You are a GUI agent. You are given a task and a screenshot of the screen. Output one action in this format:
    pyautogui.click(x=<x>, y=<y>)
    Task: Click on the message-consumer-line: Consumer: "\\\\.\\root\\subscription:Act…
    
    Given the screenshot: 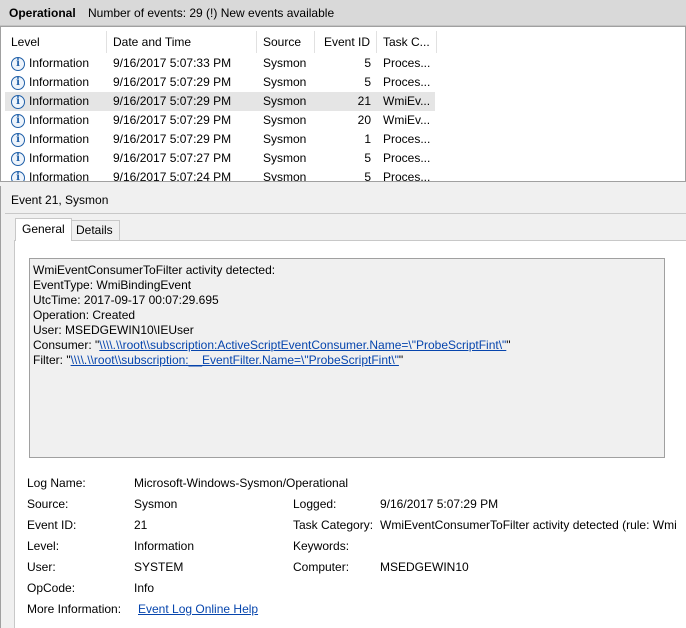 What is the action you would take?
    pyautogui.click(x=272, y=345)
    